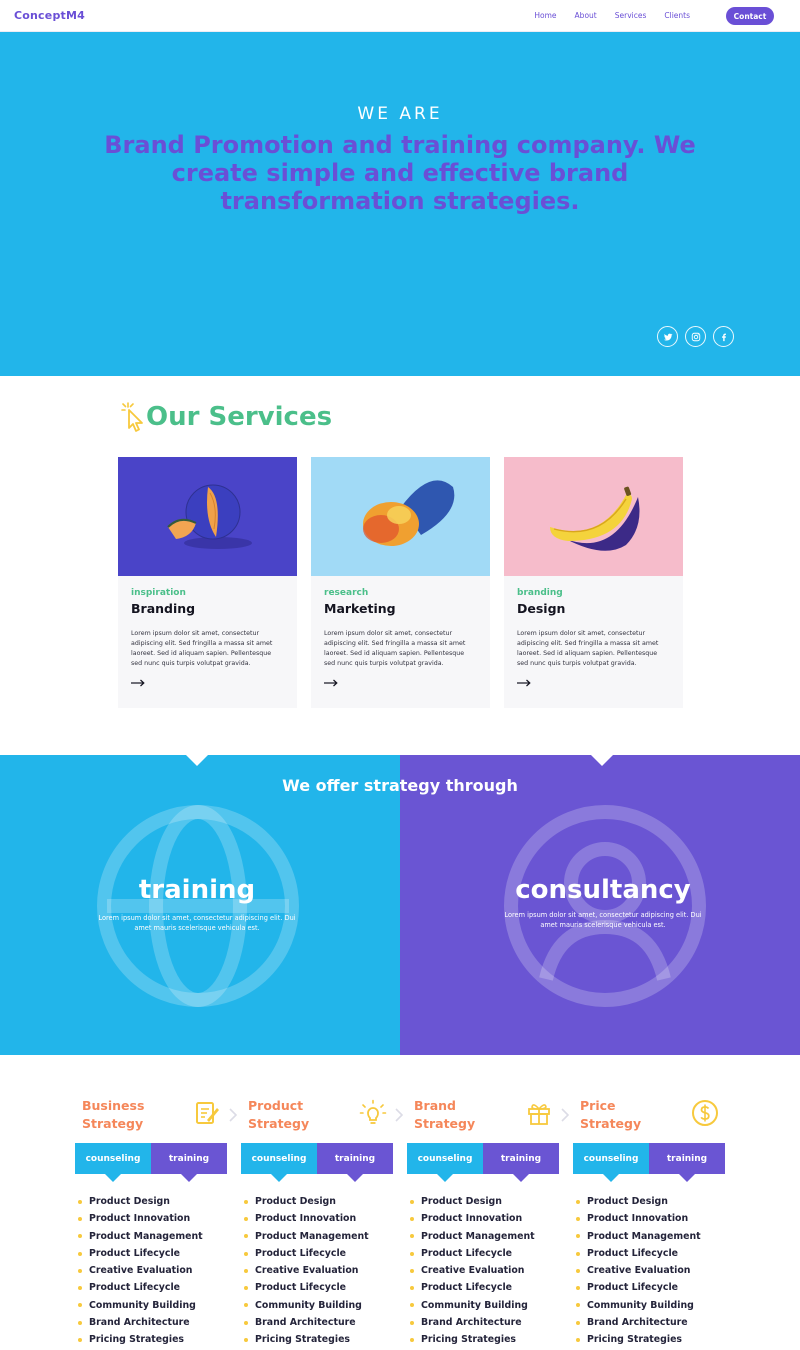 This screenshot has width=800, height=1350. I want to click on column-title: Price Strategy, so click(611, 1114).